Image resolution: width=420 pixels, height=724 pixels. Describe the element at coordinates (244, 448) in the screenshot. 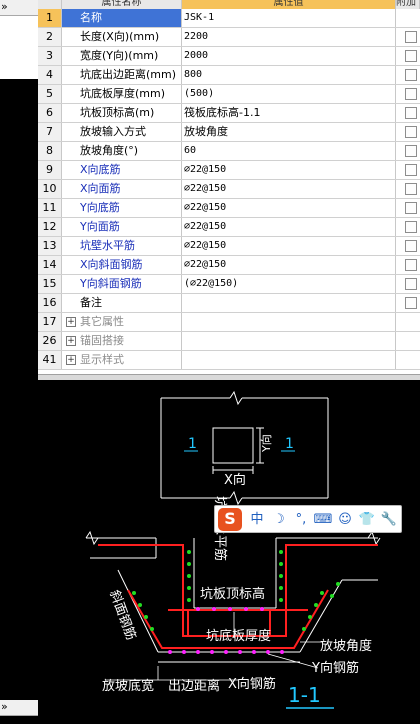

I see `plan-view: X向 Y向 1 1` at that location.